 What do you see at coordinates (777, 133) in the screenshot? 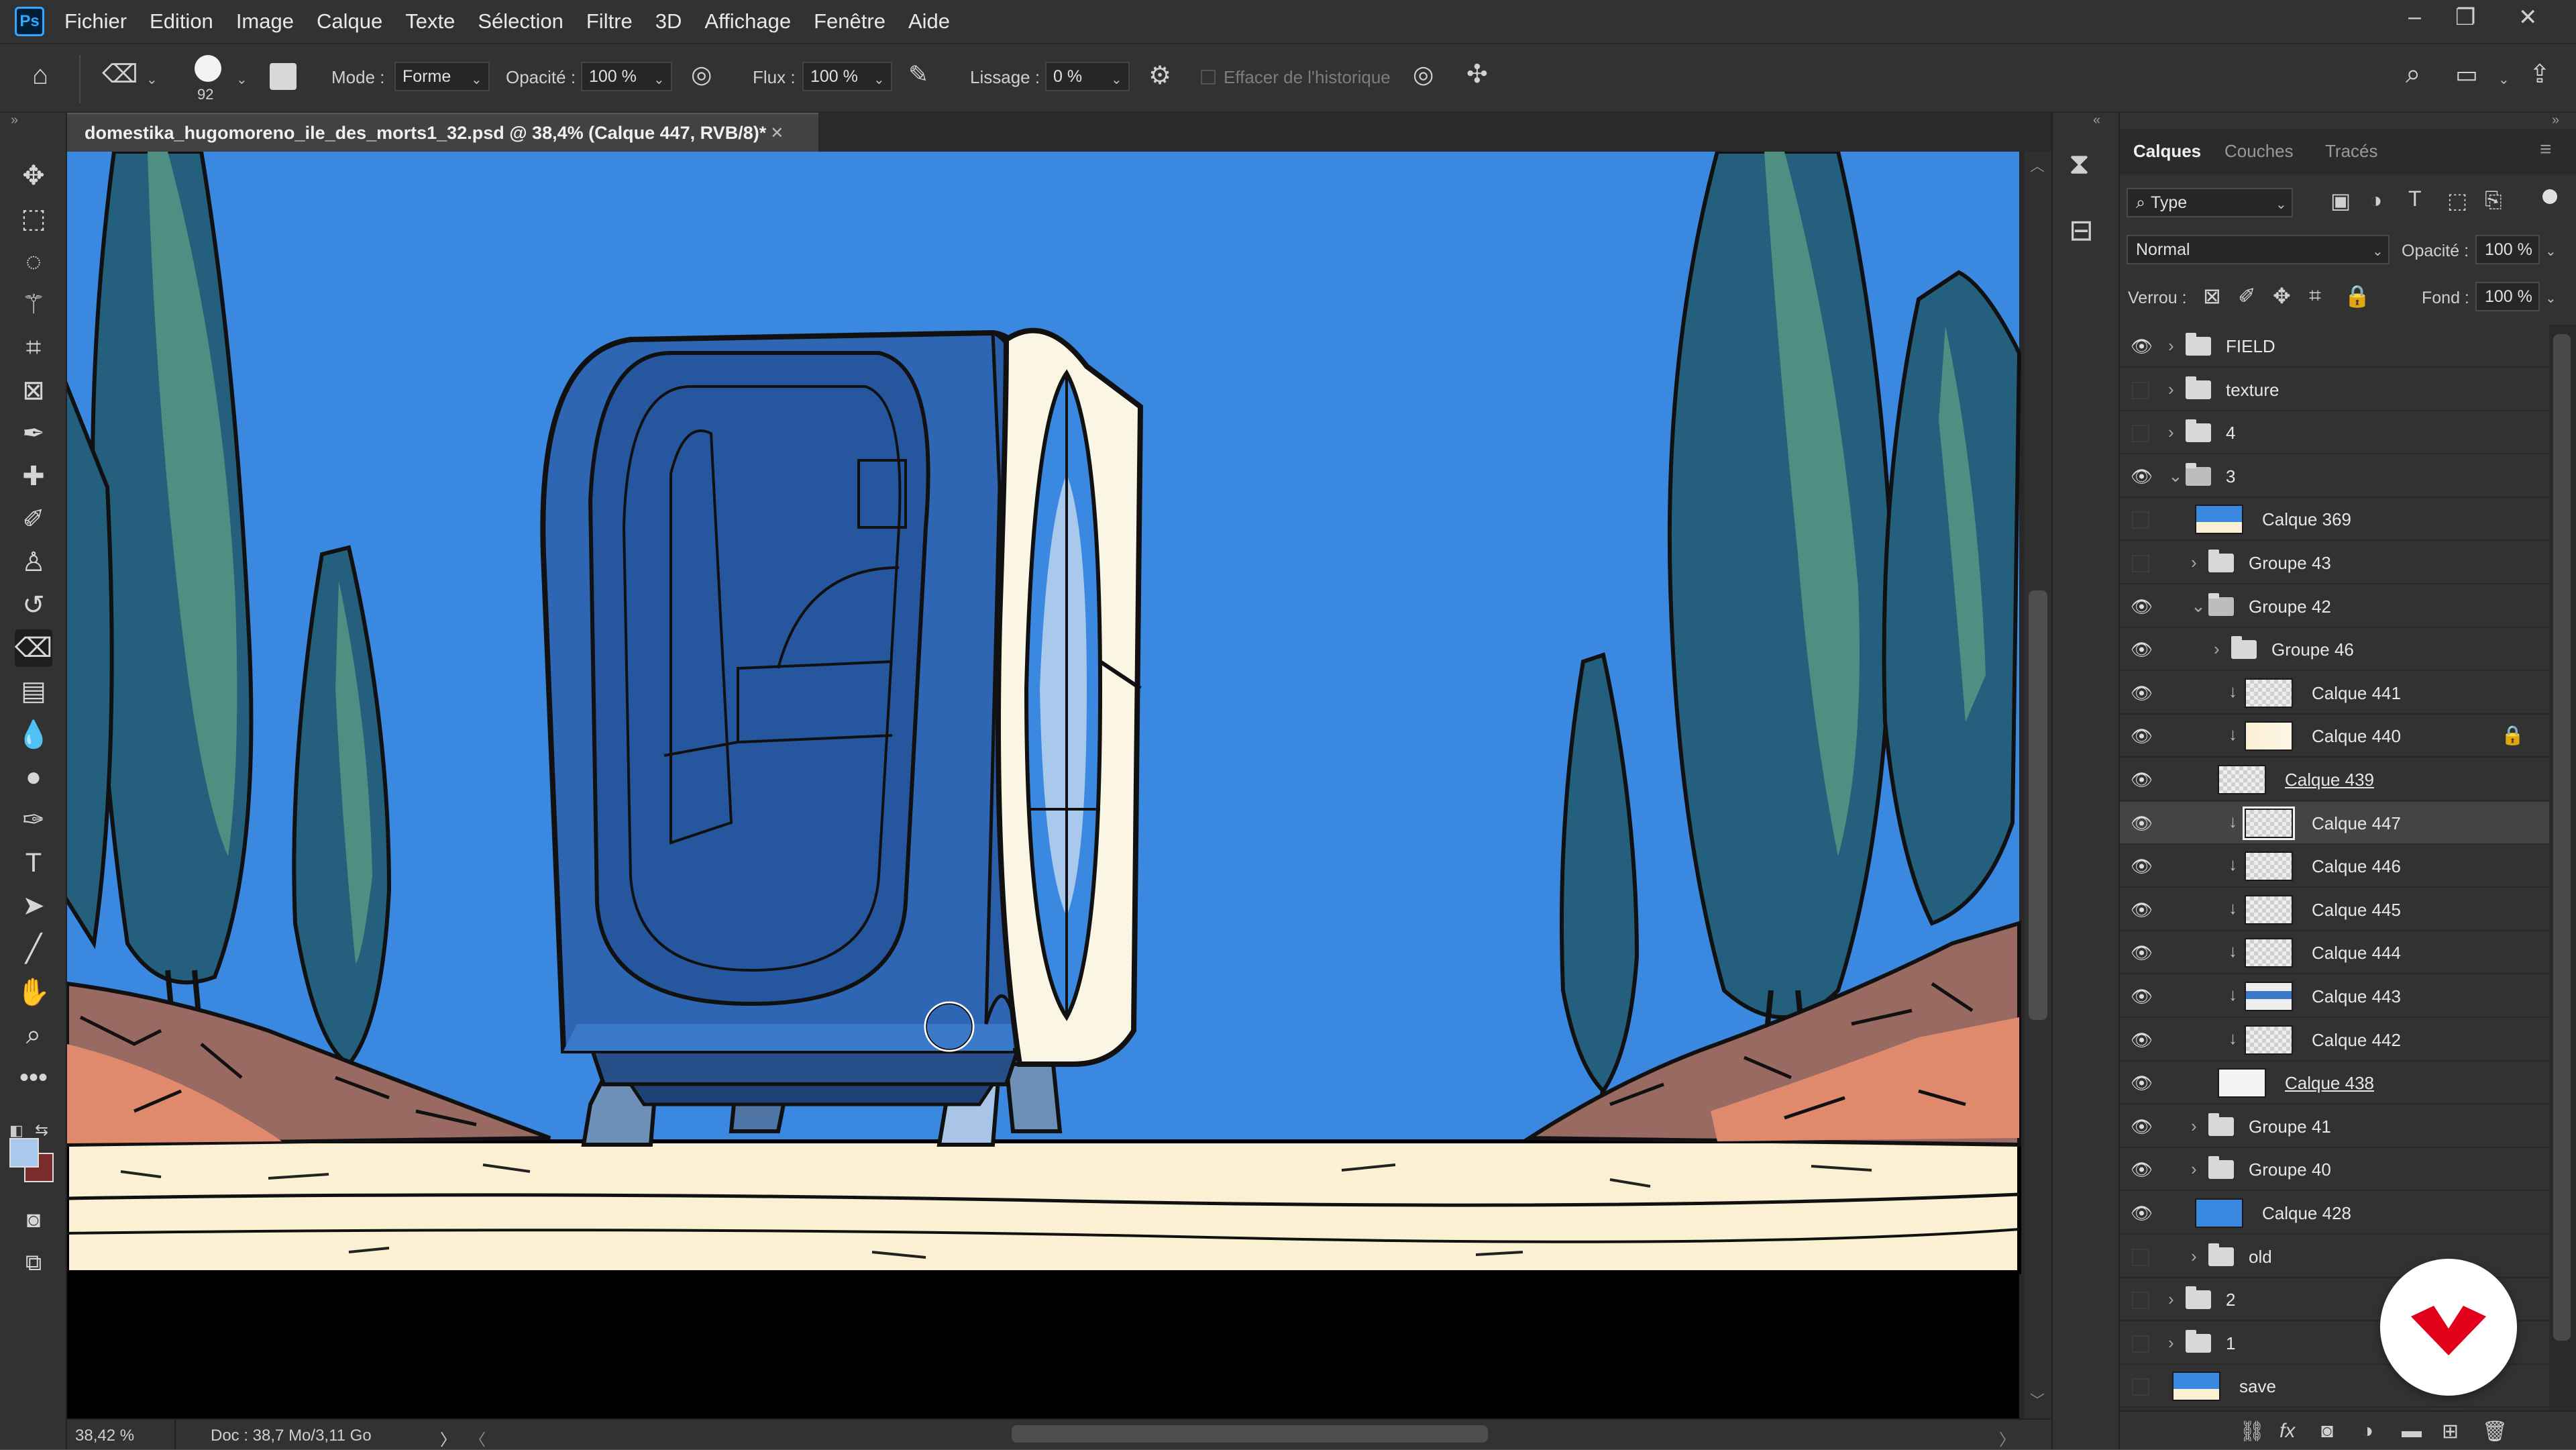
I see `close-tab-icon: ✕` at bounding box center [777, 133].